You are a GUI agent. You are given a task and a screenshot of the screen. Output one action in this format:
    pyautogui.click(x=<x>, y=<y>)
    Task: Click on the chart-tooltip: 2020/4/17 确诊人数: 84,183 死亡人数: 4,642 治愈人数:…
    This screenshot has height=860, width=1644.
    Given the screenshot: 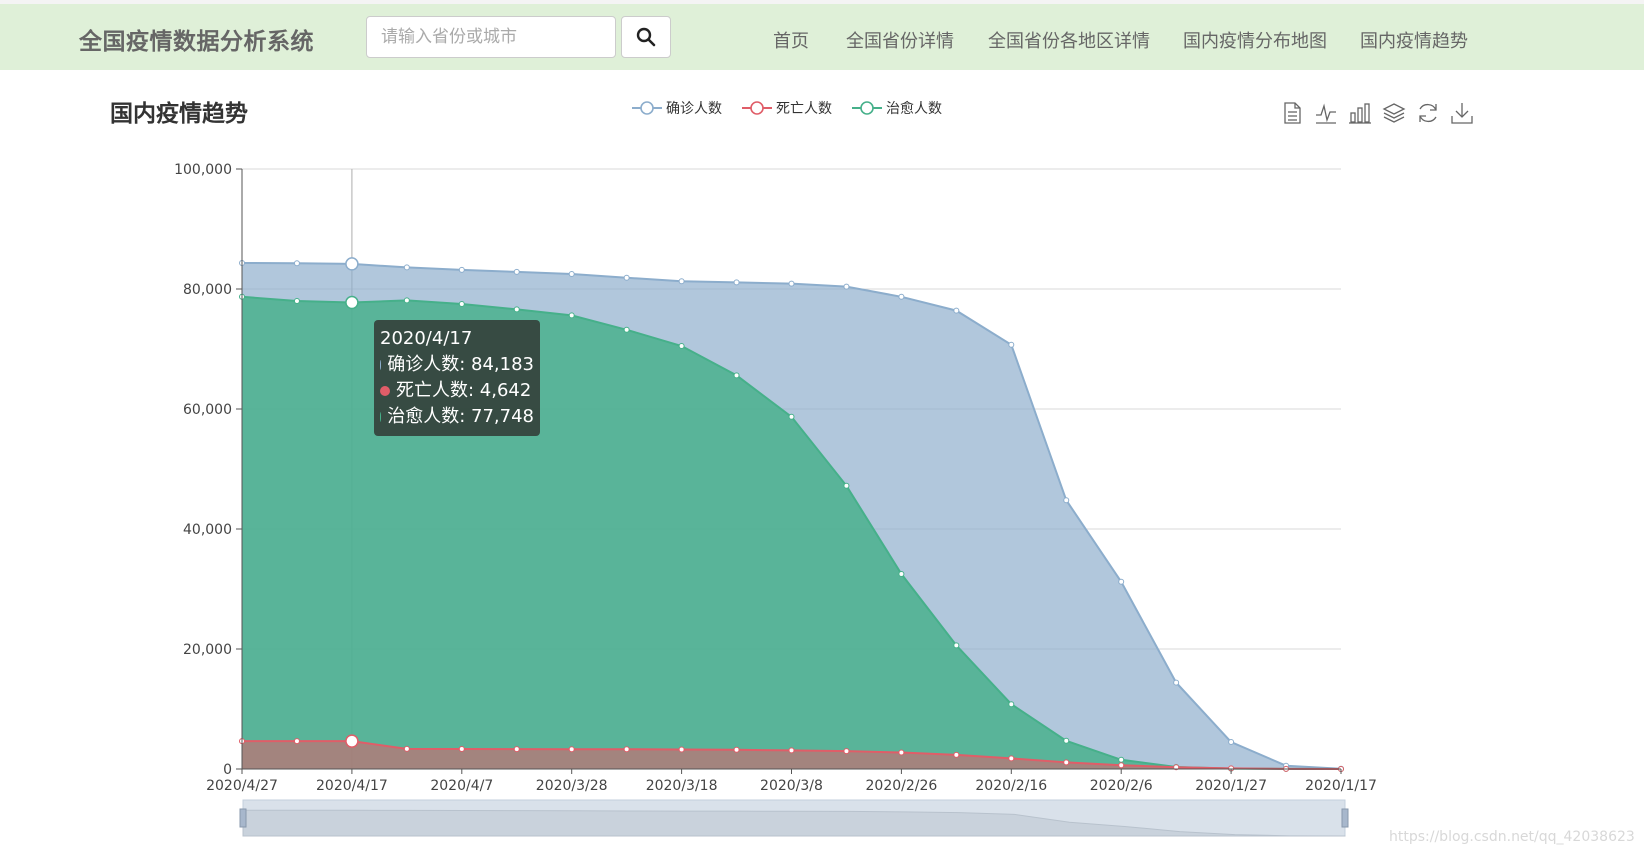 What is the action you would take?
    pyautogui.click(x=457, y=378)
    